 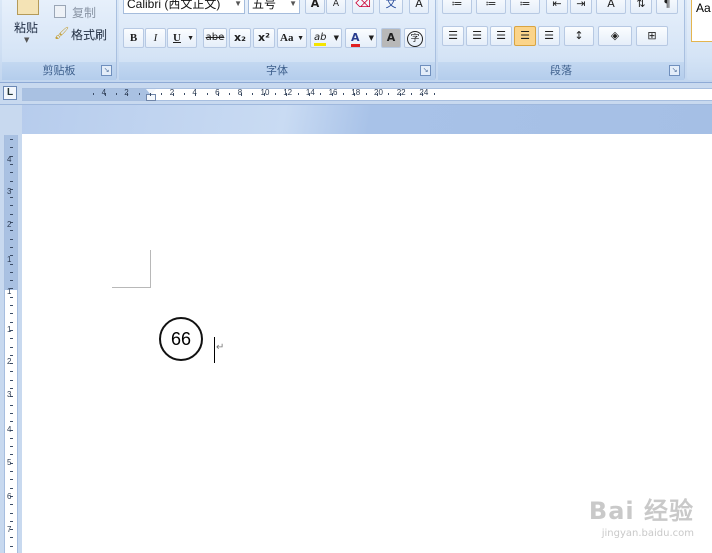 What do you see at coordinates (9, 259) in the screenshot?
I see `ruler-number: 1` at bounding box center [9, 259].